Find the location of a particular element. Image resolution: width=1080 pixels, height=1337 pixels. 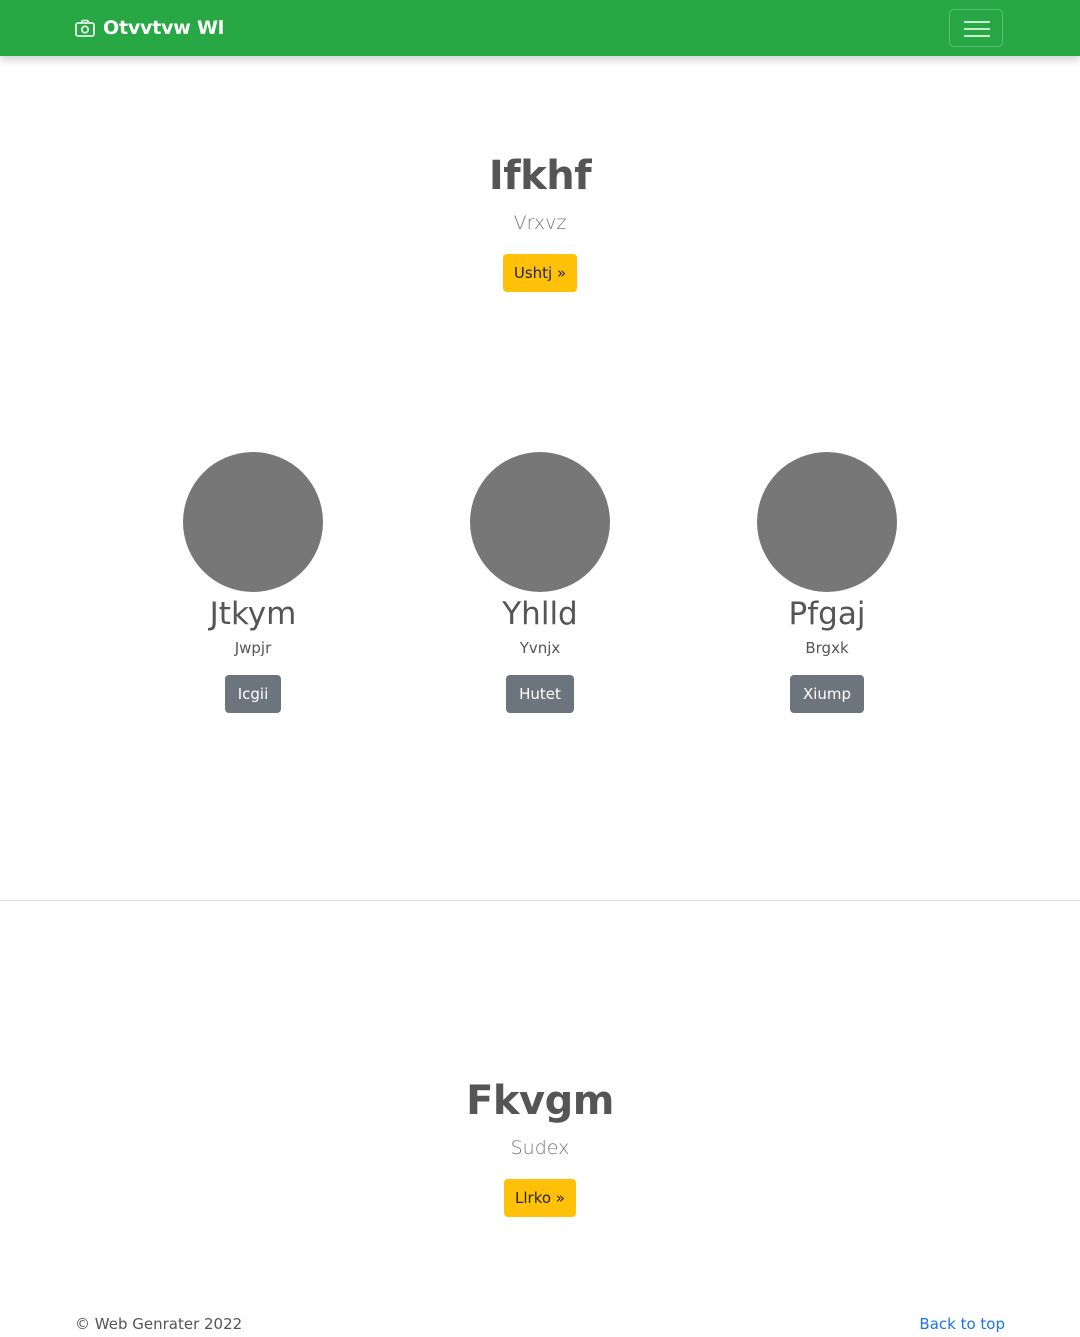

hero-cta-button: Ushtj » is located at coordinates (540, 273).